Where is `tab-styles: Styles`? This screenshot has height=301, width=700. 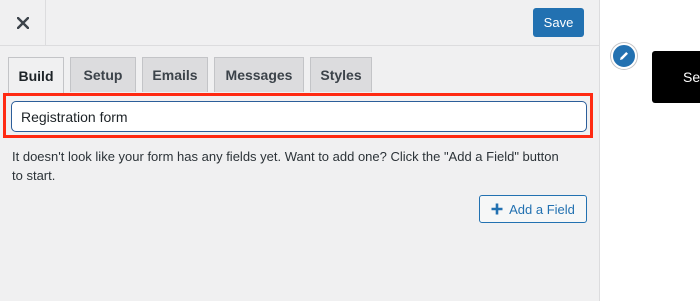
tab-styles: Styles is located at coordinates (341, 74).